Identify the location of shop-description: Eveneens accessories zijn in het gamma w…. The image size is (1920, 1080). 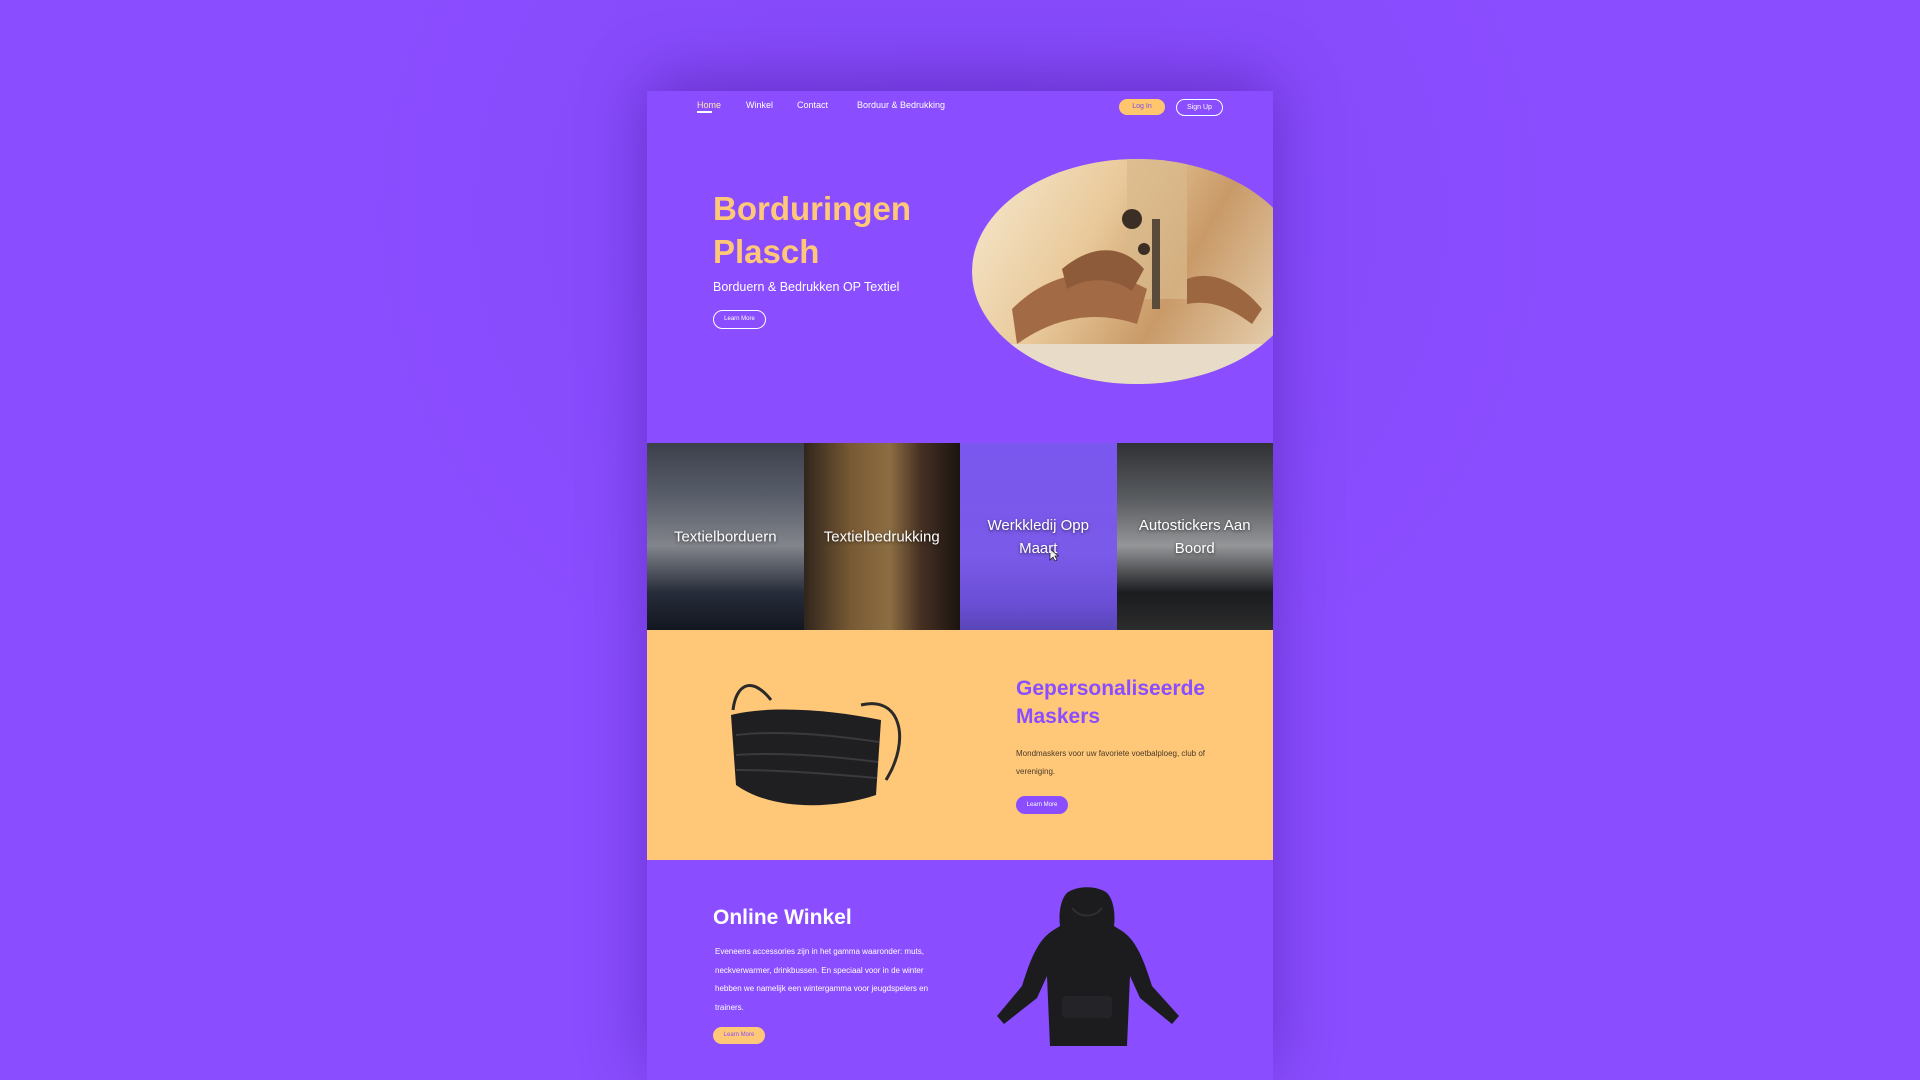
(822, 979).